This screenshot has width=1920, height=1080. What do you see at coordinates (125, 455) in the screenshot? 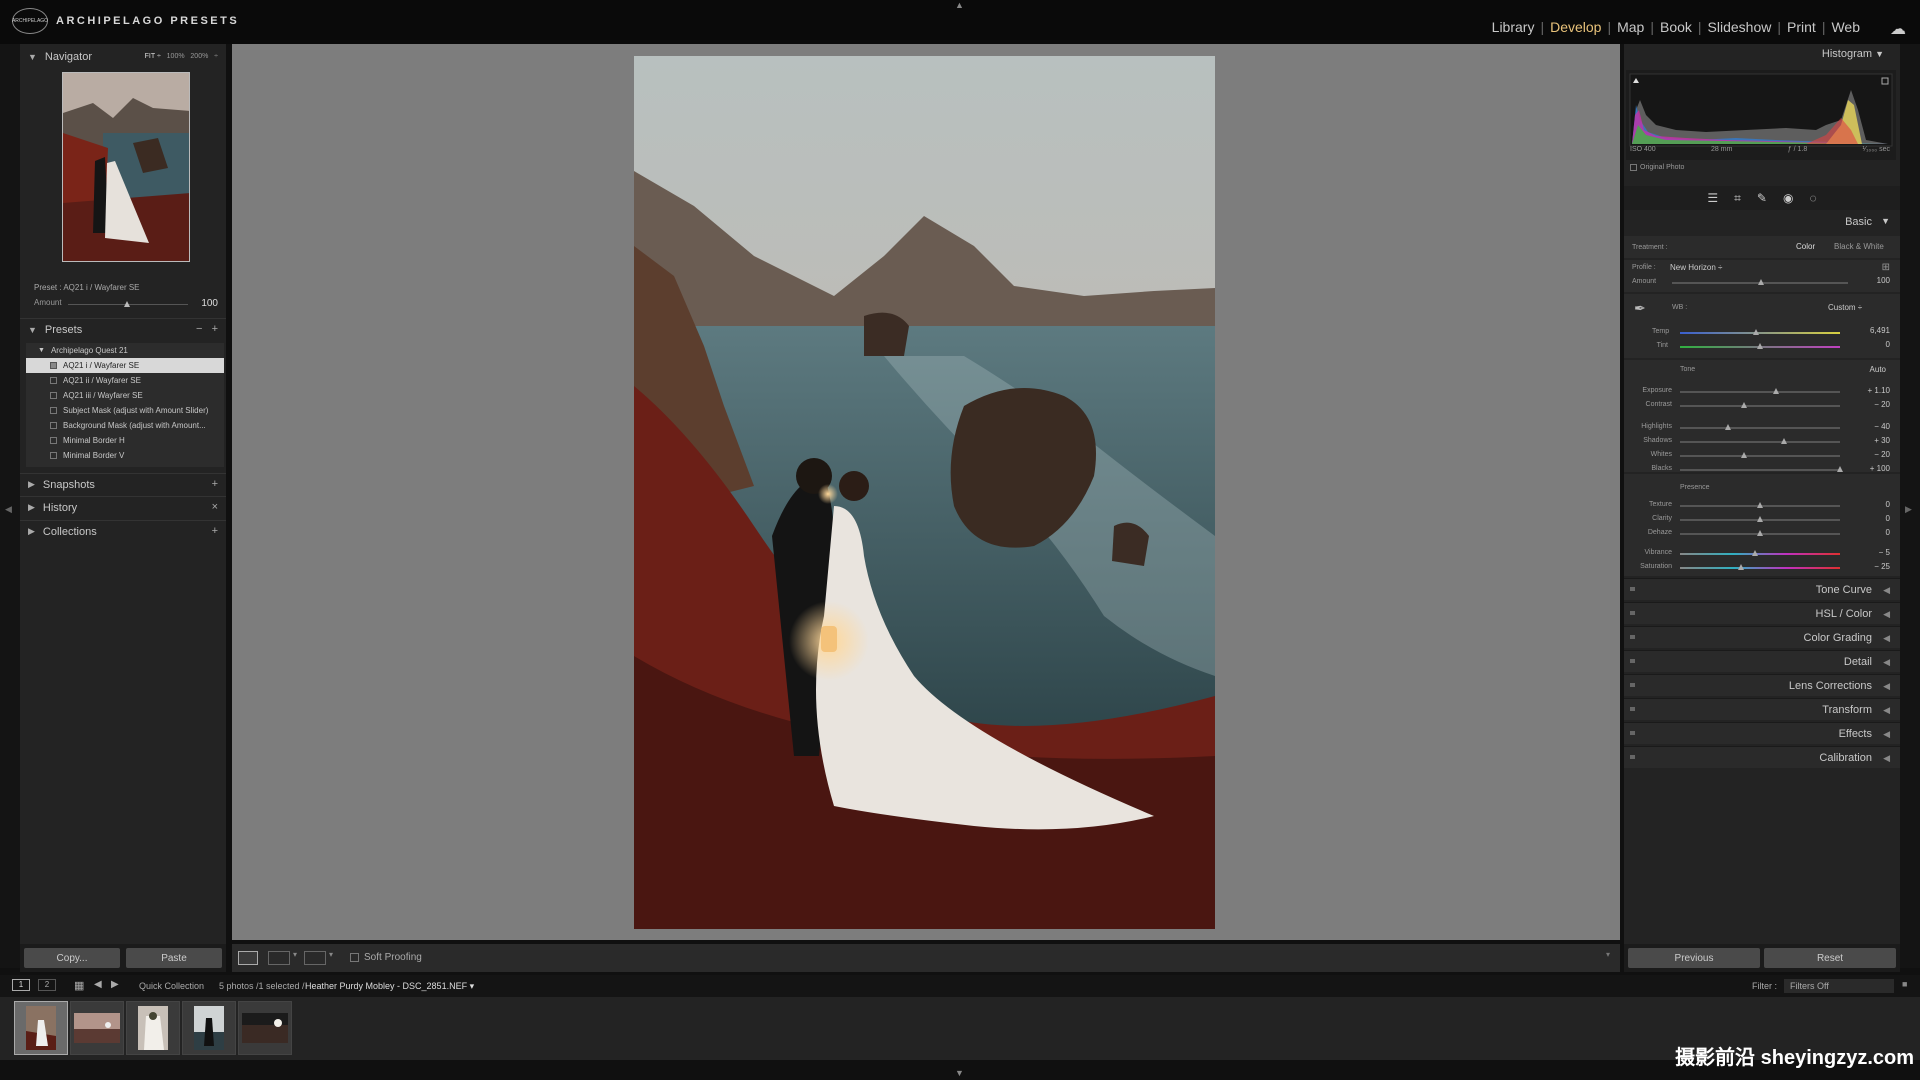
I see `list-item: Minimal Border V` at bounding box center [125, 455].